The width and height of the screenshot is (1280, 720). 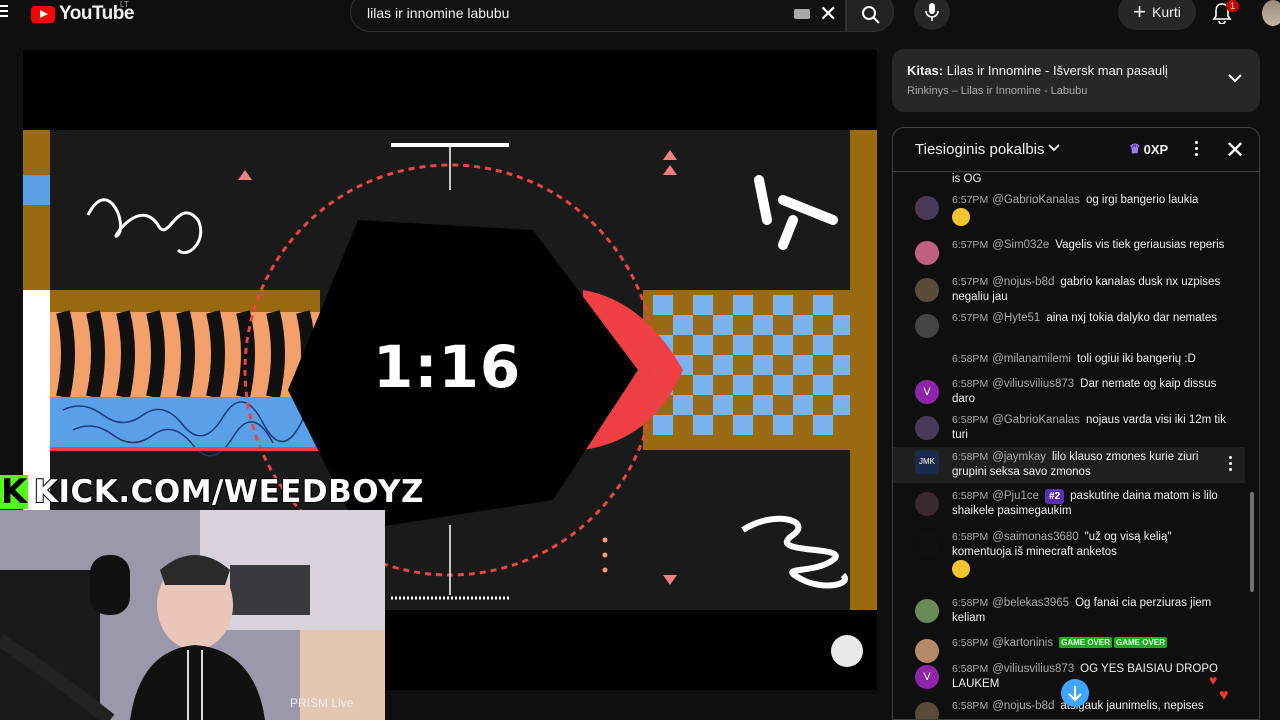 I want to click on autoplay-icon, so click(x=847, y=651).